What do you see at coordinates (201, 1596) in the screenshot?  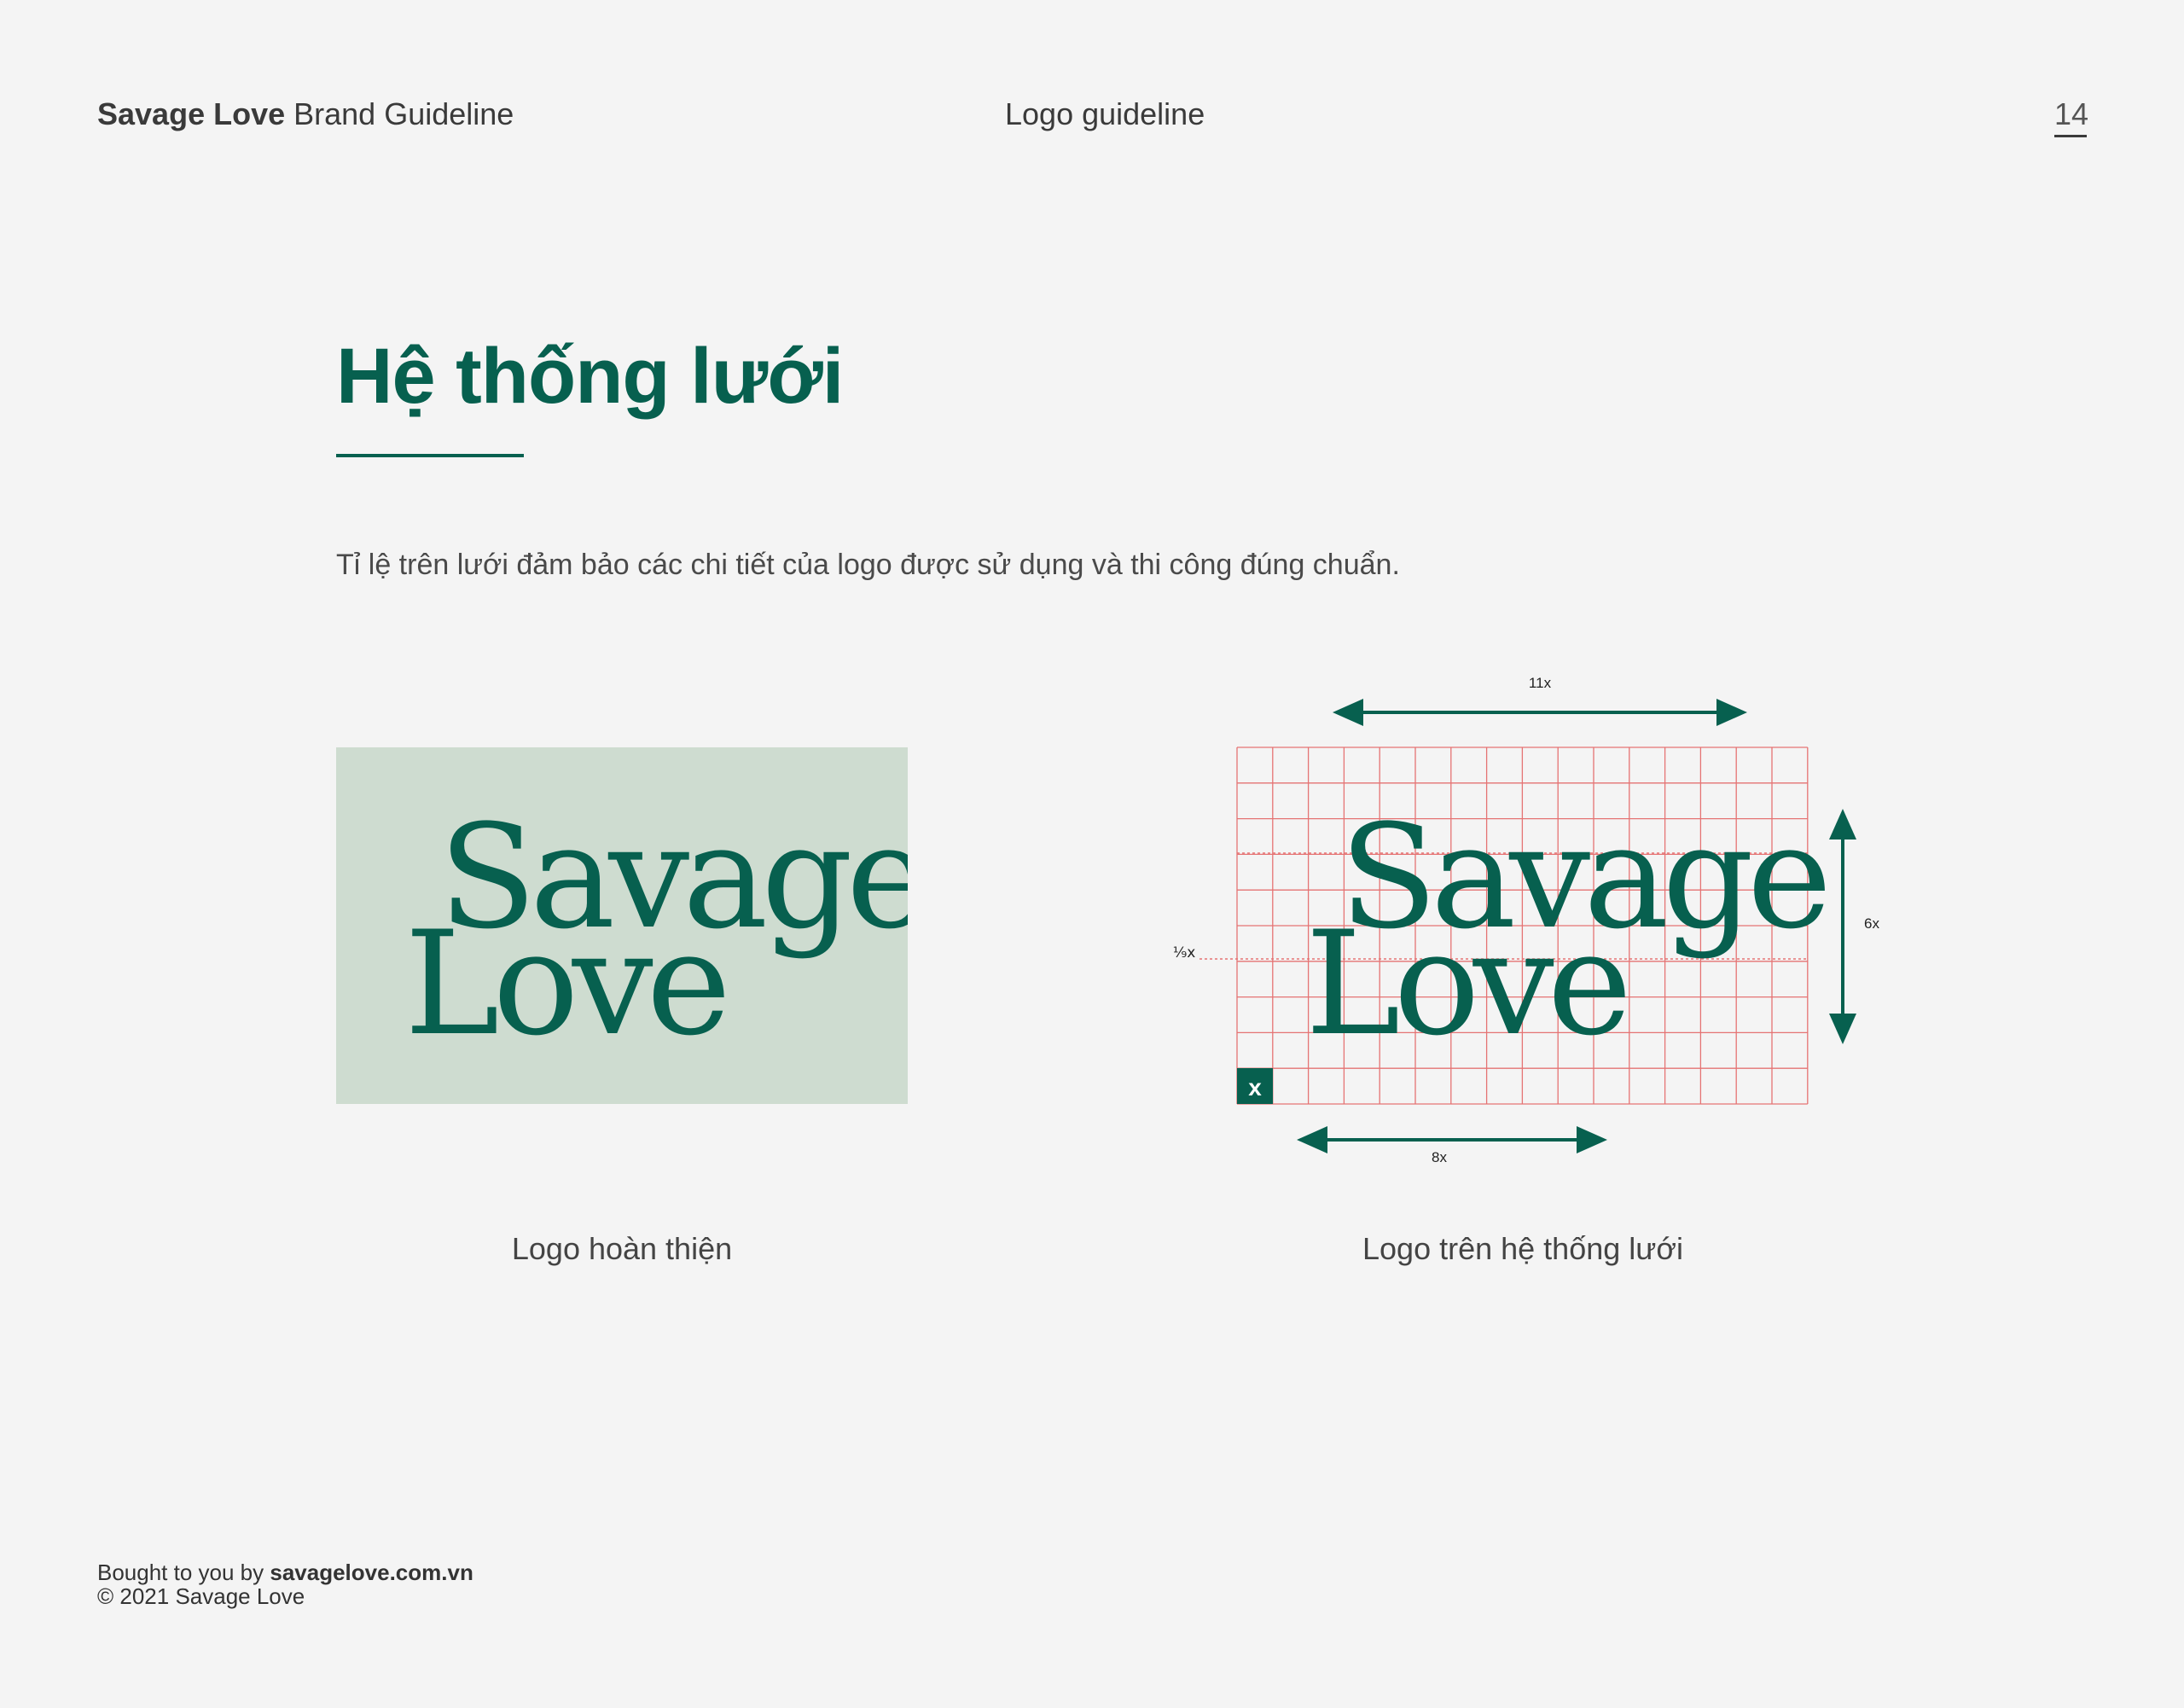 I see `footer-copyright: © 2021 Savage Love` at bounding box center [201, 1596].